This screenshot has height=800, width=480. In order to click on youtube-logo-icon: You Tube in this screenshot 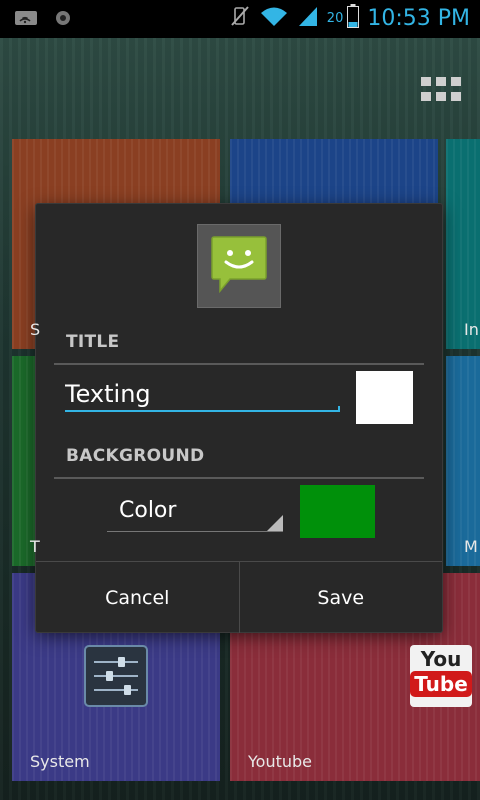, I will do `click(441, 676)`.